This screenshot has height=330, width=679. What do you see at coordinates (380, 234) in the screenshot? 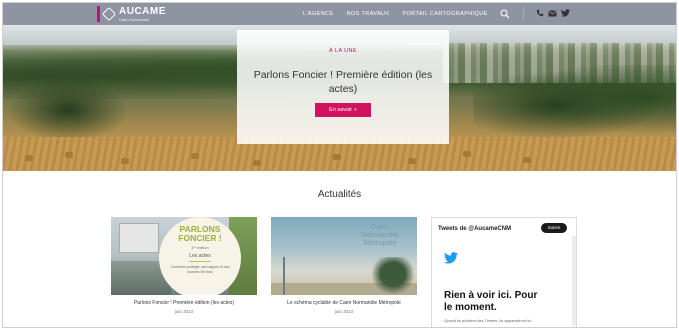
I see `cover-title: Caen Normandie Métropole` at bounding box center [380, 234].